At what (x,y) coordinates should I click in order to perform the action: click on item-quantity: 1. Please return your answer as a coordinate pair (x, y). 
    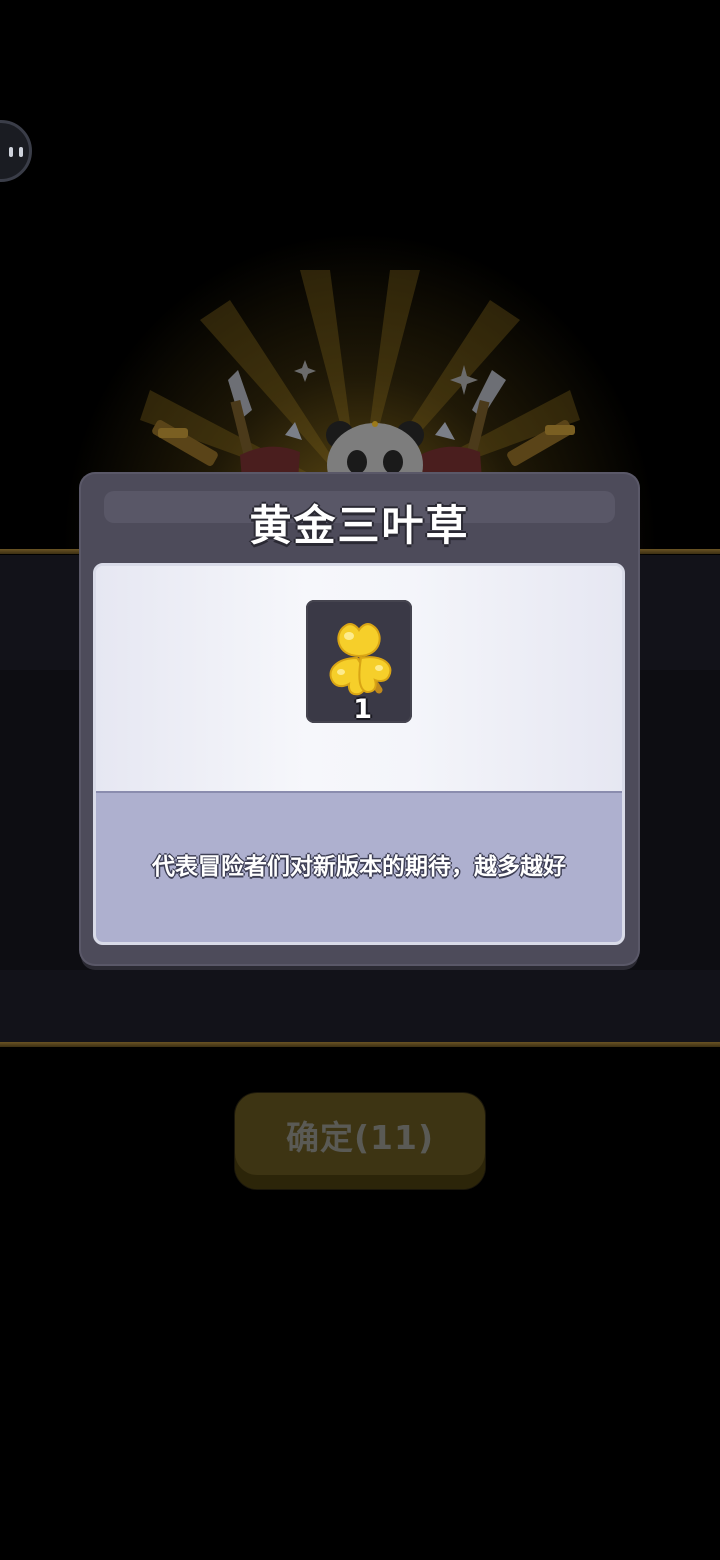
    Looking at the image, I should click on (362, 709).